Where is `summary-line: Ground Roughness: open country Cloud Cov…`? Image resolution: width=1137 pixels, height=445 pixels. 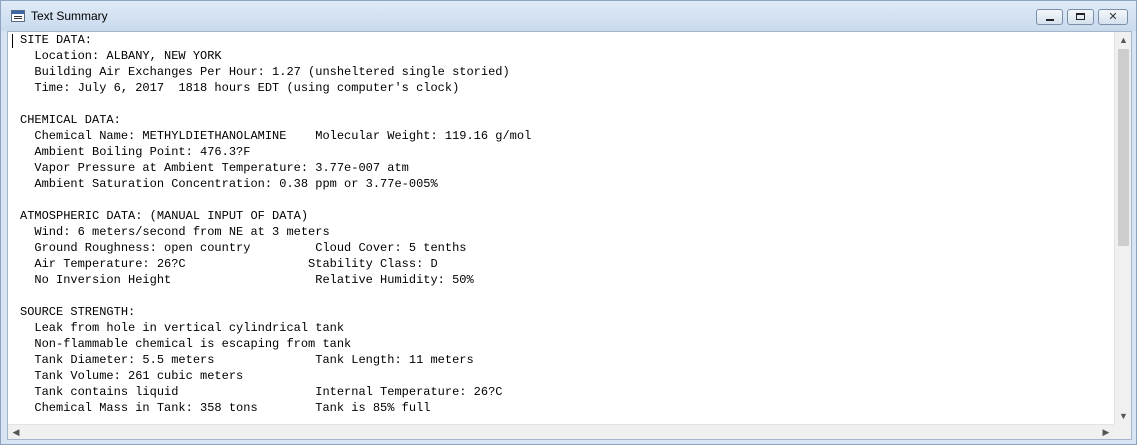
summary-line: Ground Roughness: open country Cloud Cov… is located at coordinates (243, 248).